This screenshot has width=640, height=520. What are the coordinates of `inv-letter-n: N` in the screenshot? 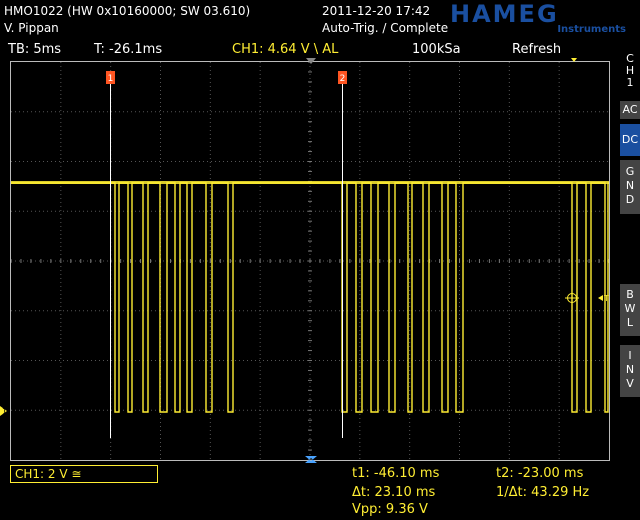 It's located at (630, 369).